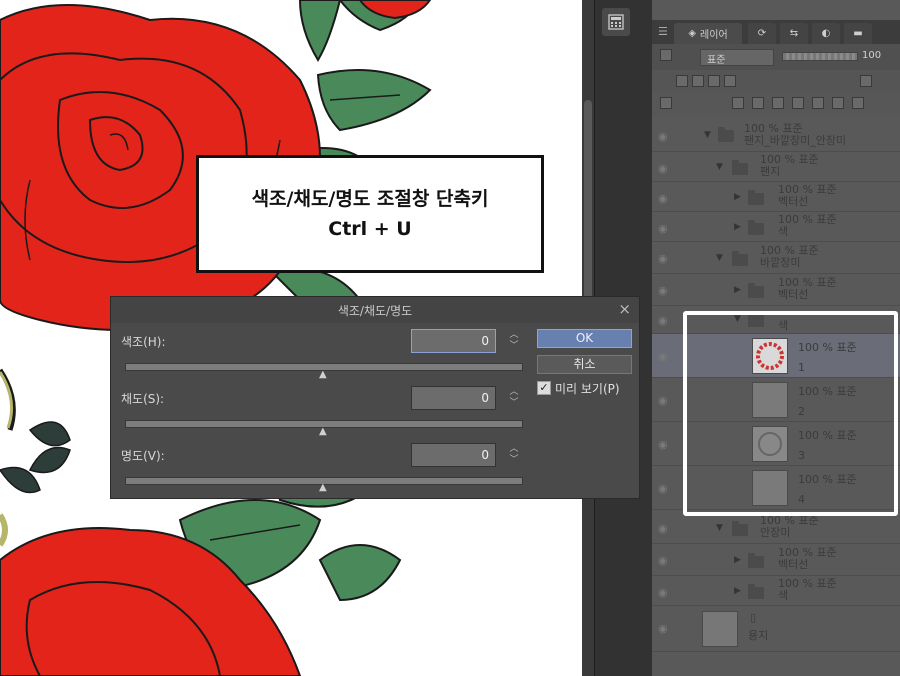  Describe the element at coordinates (682, 81) in the screenshot. I see `lock-icon` at that location.